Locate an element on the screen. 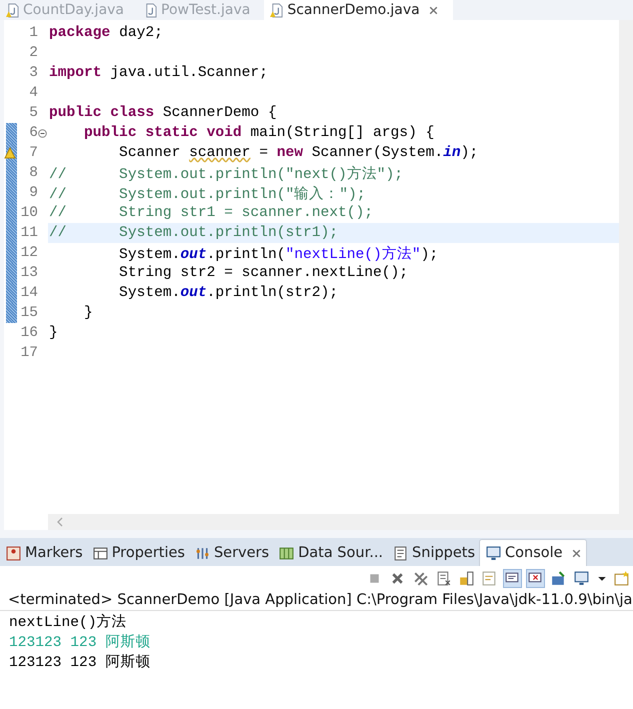  servers-icon is located at coordinates (202, 553).